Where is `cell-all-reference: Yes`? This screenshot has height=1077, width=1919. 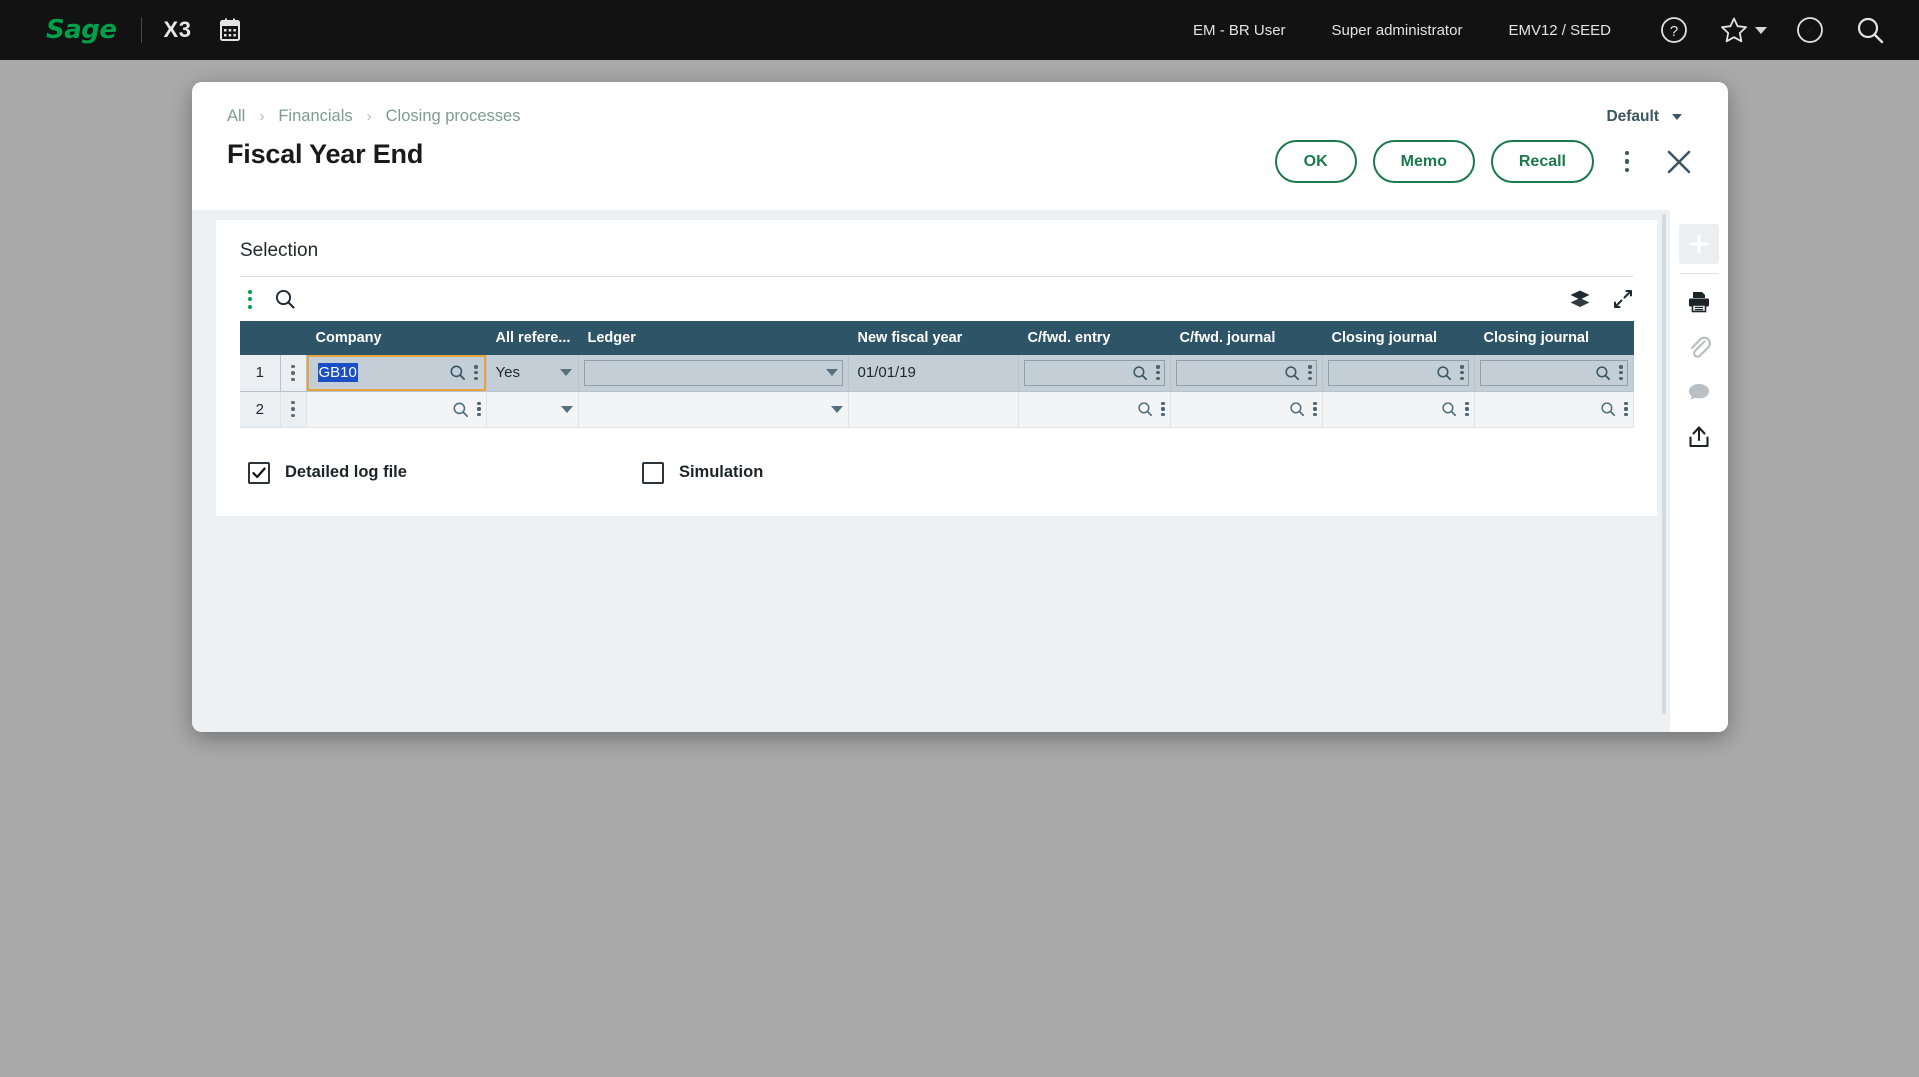 cell-all-reference: Yes is located at coordinates (532, 373).